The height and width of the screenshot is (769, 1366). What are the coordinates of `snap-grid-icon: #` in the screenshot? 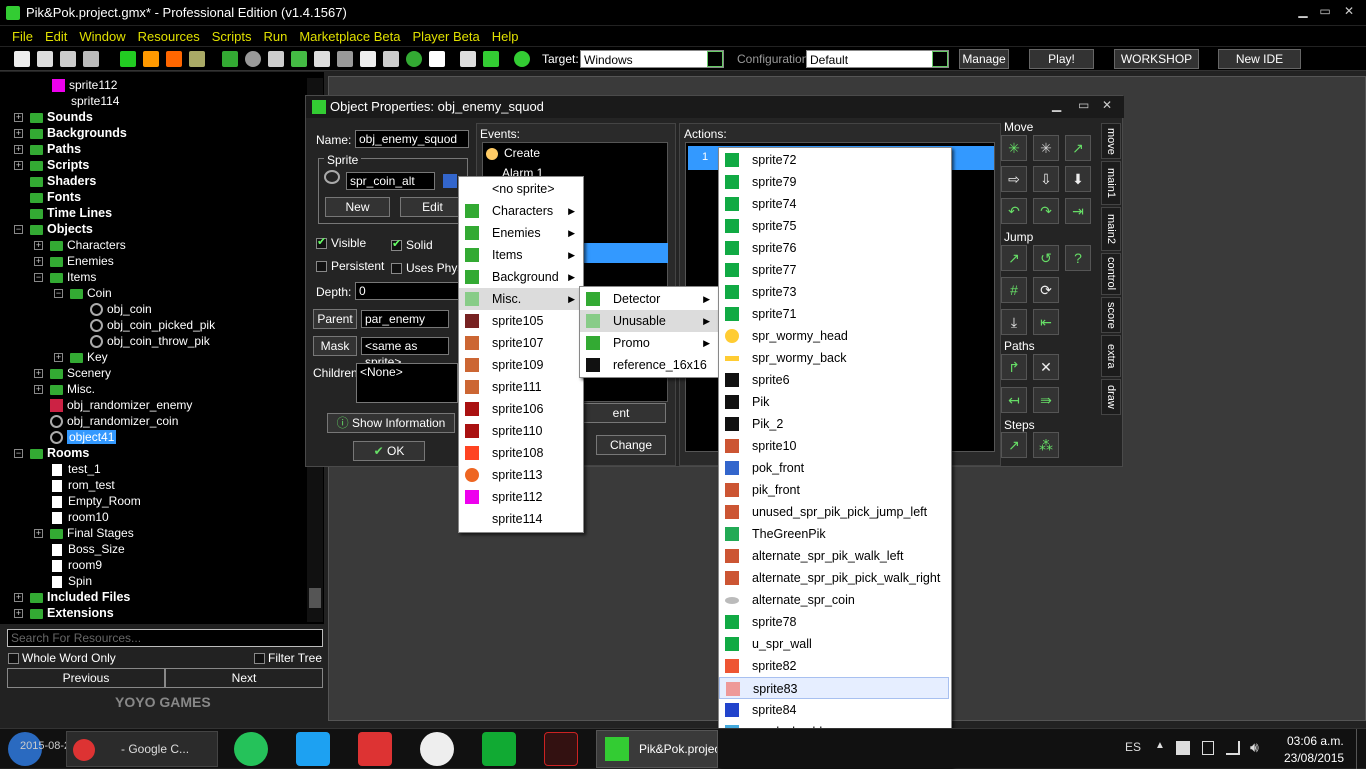 It's located at (1014, 290).